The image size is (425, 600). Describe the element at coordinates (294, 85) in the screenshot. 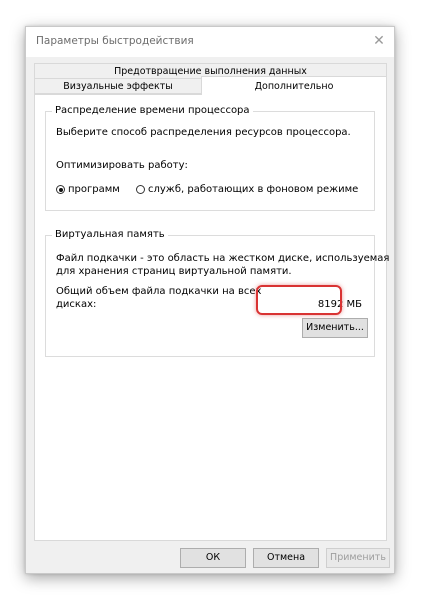

I see `tab-advanced: Дополнительно` at that location.